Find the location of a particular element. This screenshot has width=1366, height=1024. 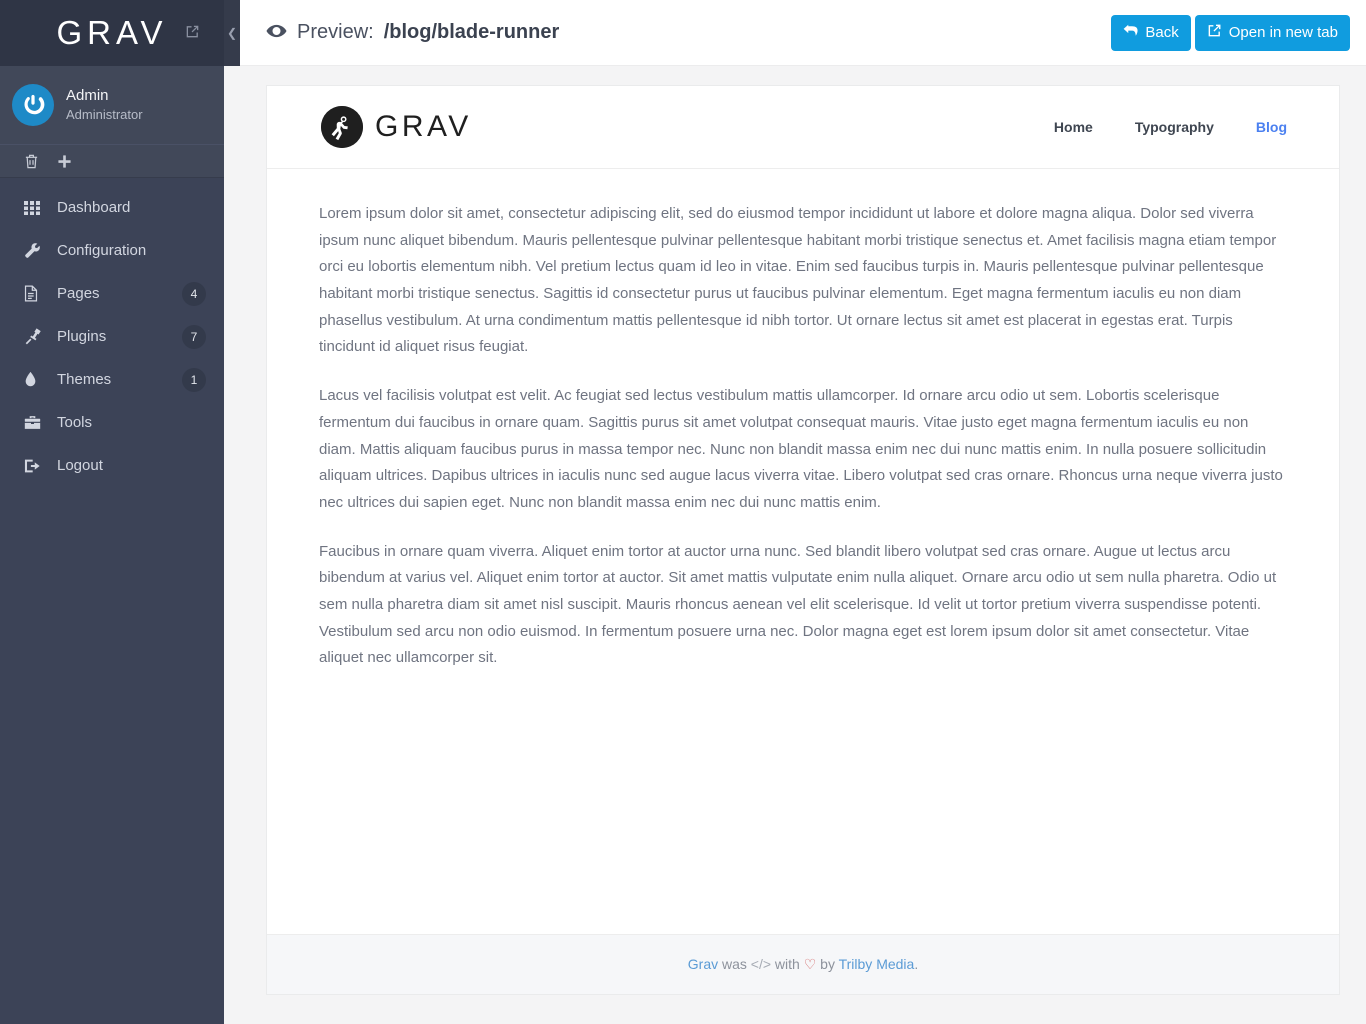

toolbox-icon is located at coordinates (35, 422).